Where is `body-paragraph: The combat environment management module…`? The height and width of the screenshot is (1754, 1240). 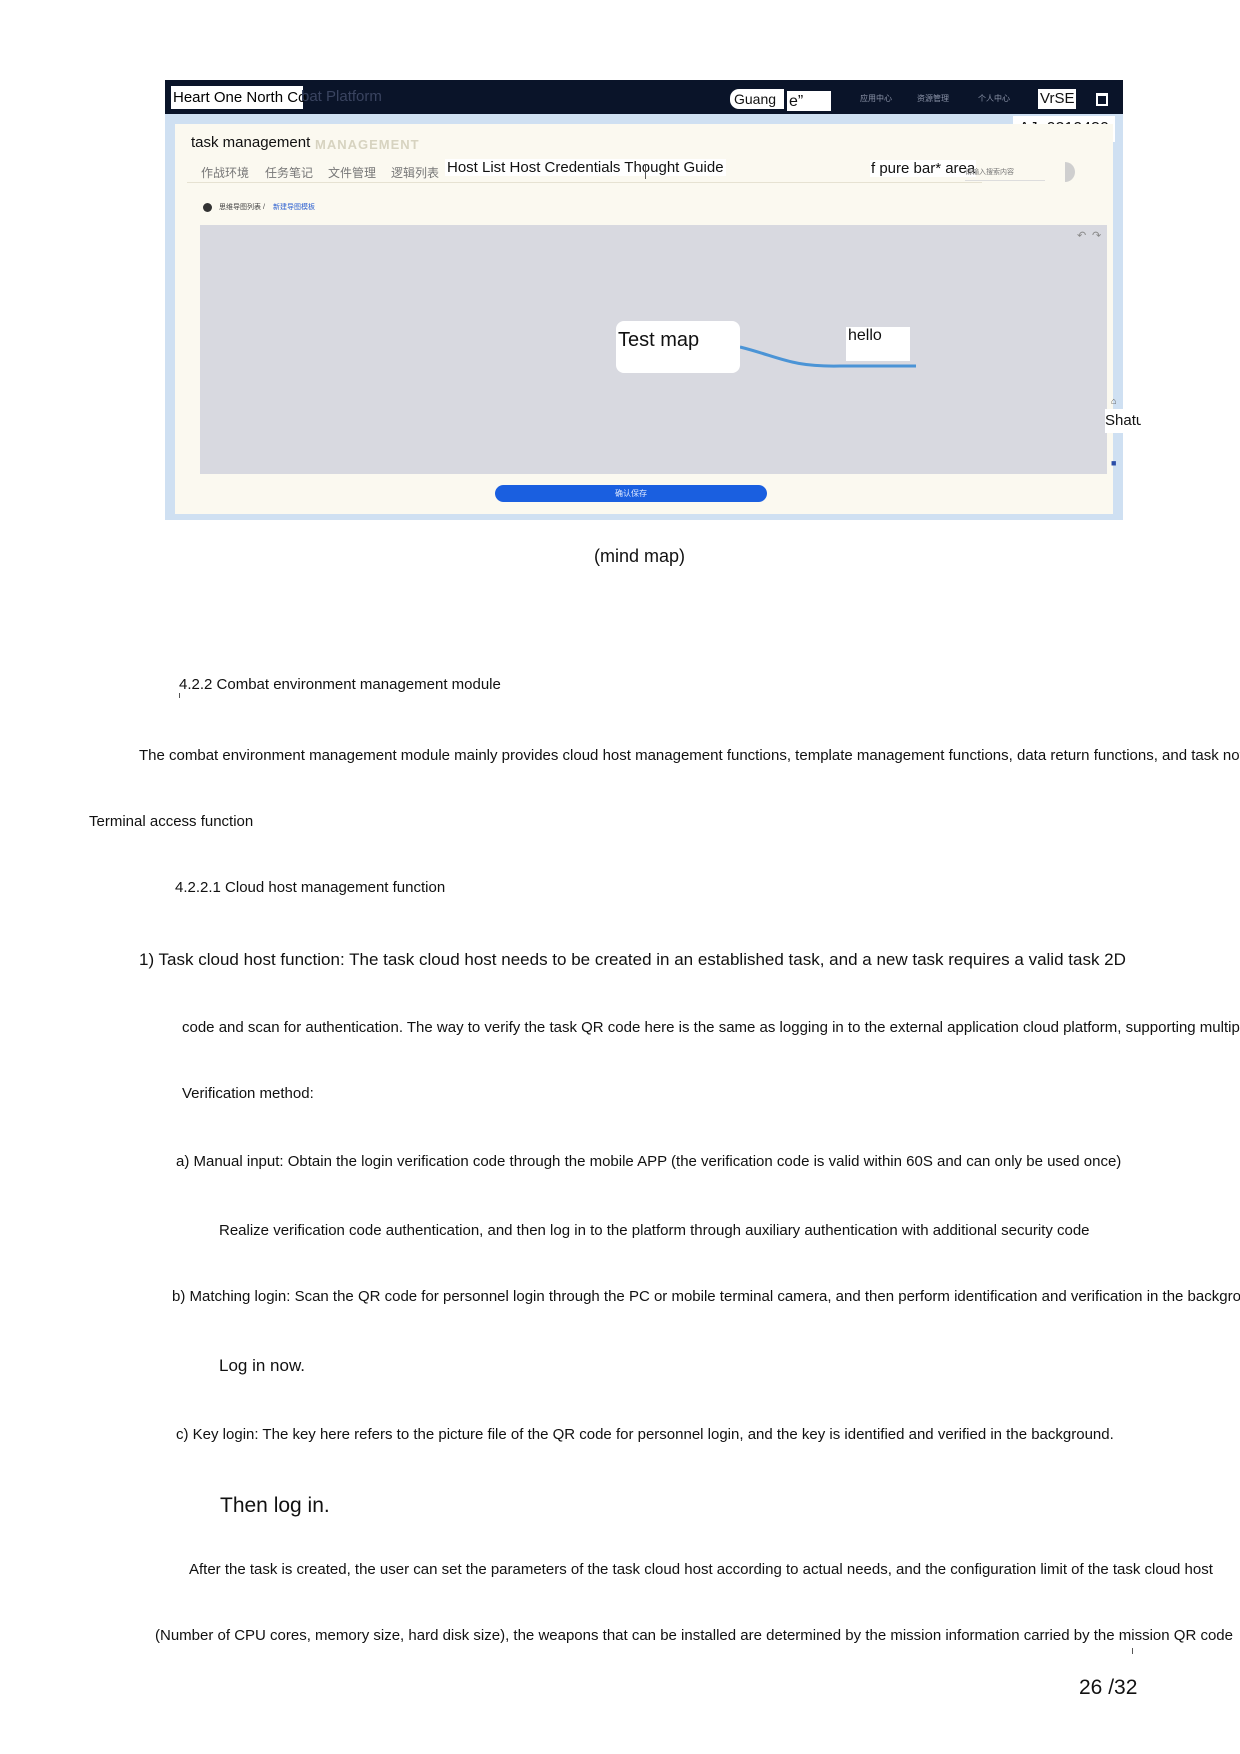 body-paragraph: The combat environment management module… is located at coordinates (689, 755).